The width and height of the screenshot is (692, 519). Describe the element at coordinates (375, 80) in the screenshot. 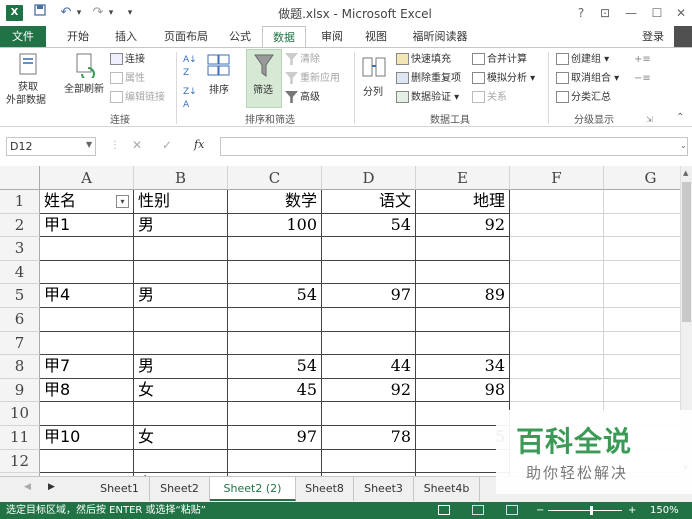

I see `text-to-columns-button: 分列` at that location.